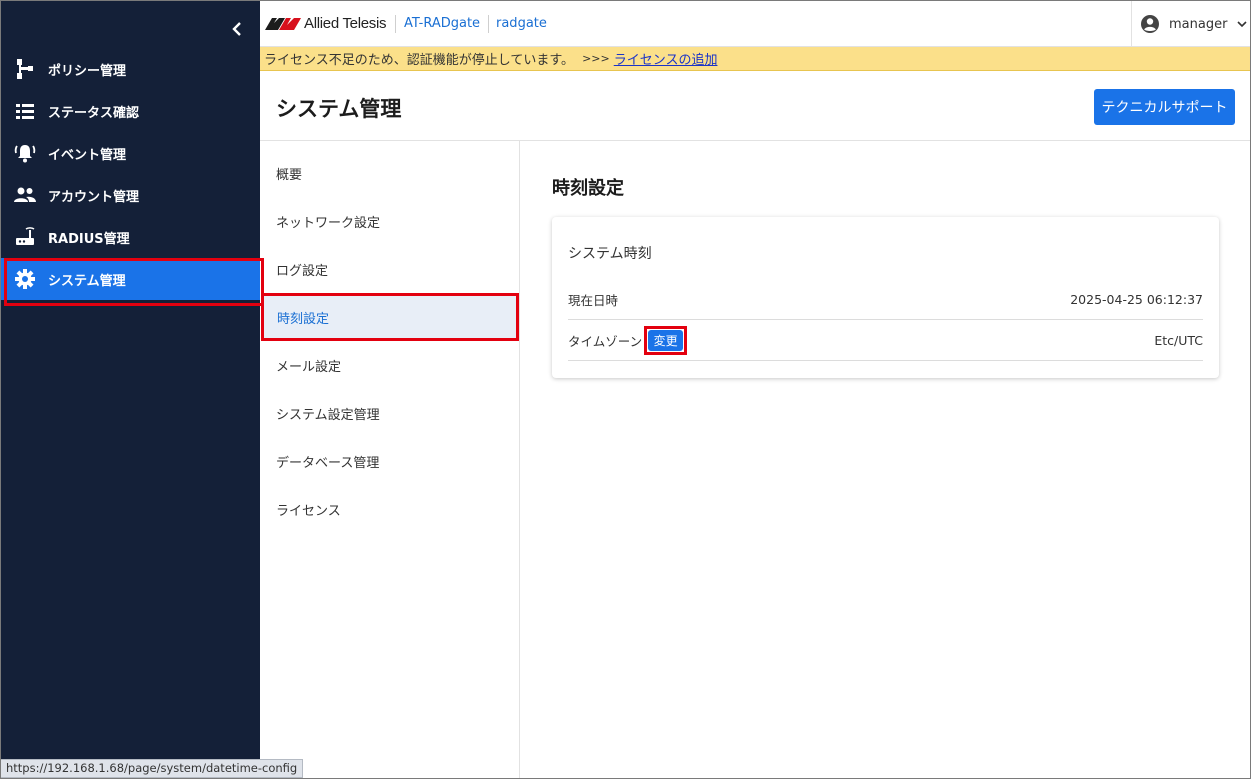 This screenshot has width=1251, height=779. I want to click on change-button-highlight: 変更, so click(666, 340).